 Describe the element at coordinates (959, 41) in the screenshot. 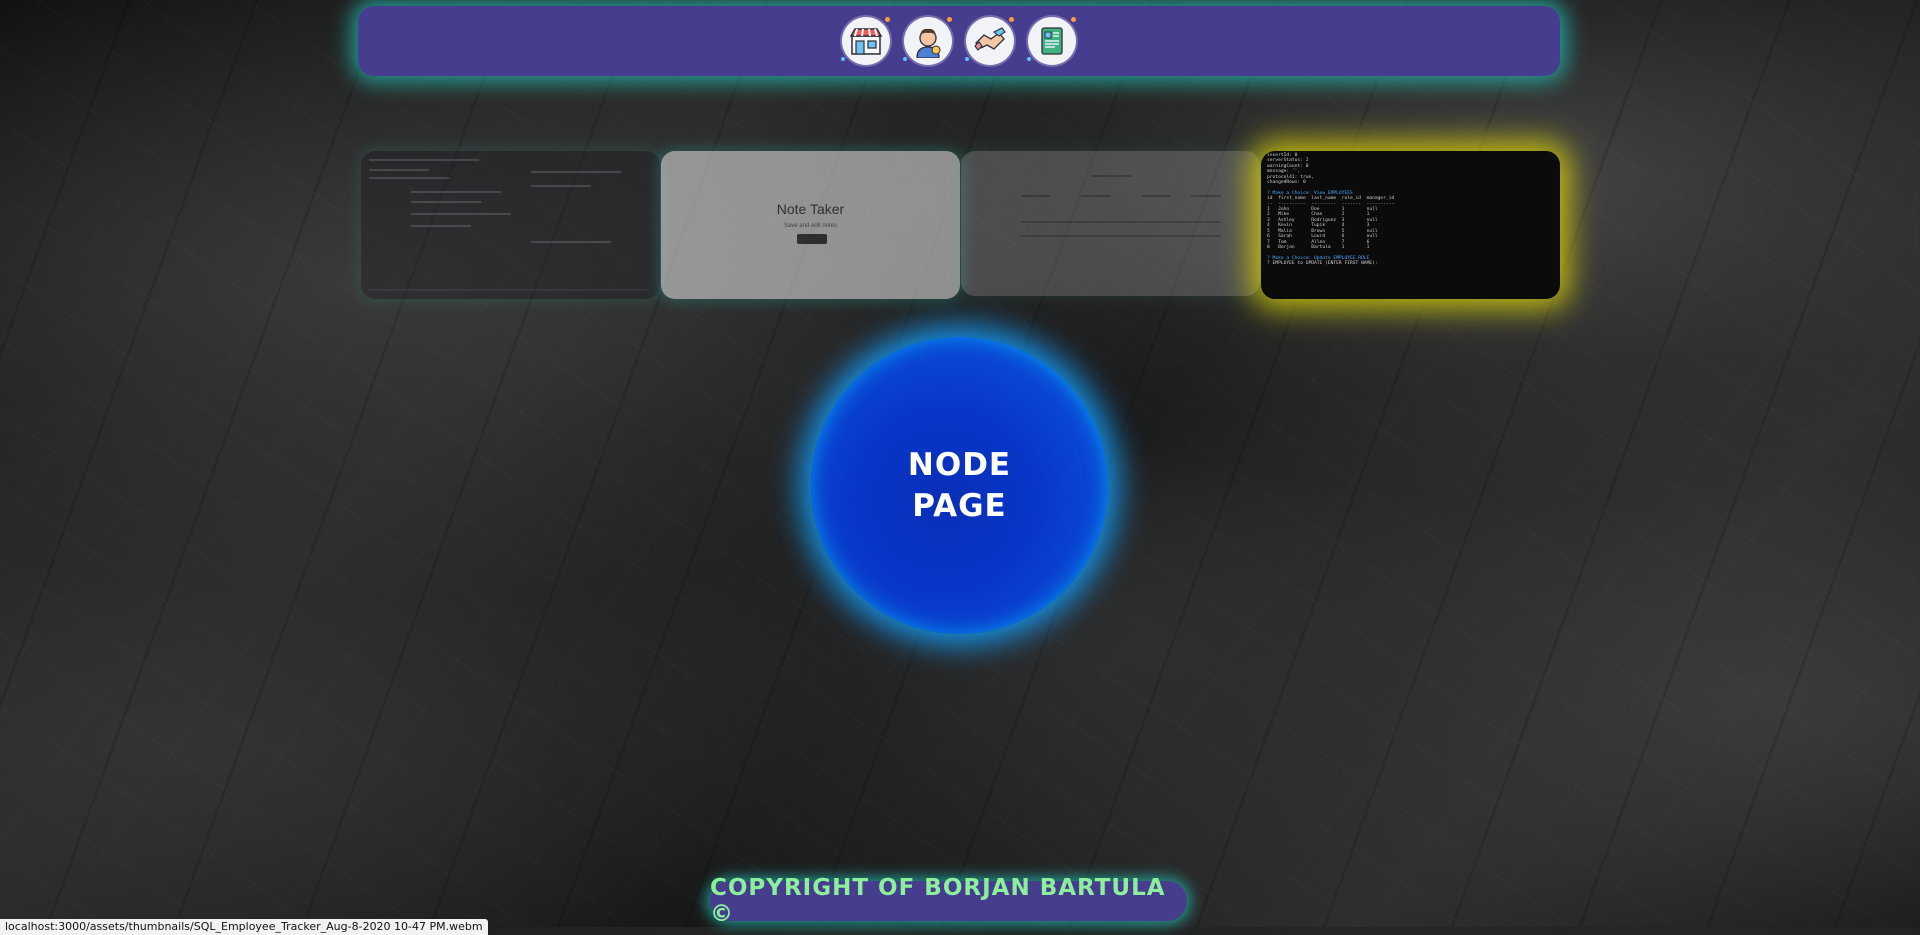

I see `top-navbar` at that location.